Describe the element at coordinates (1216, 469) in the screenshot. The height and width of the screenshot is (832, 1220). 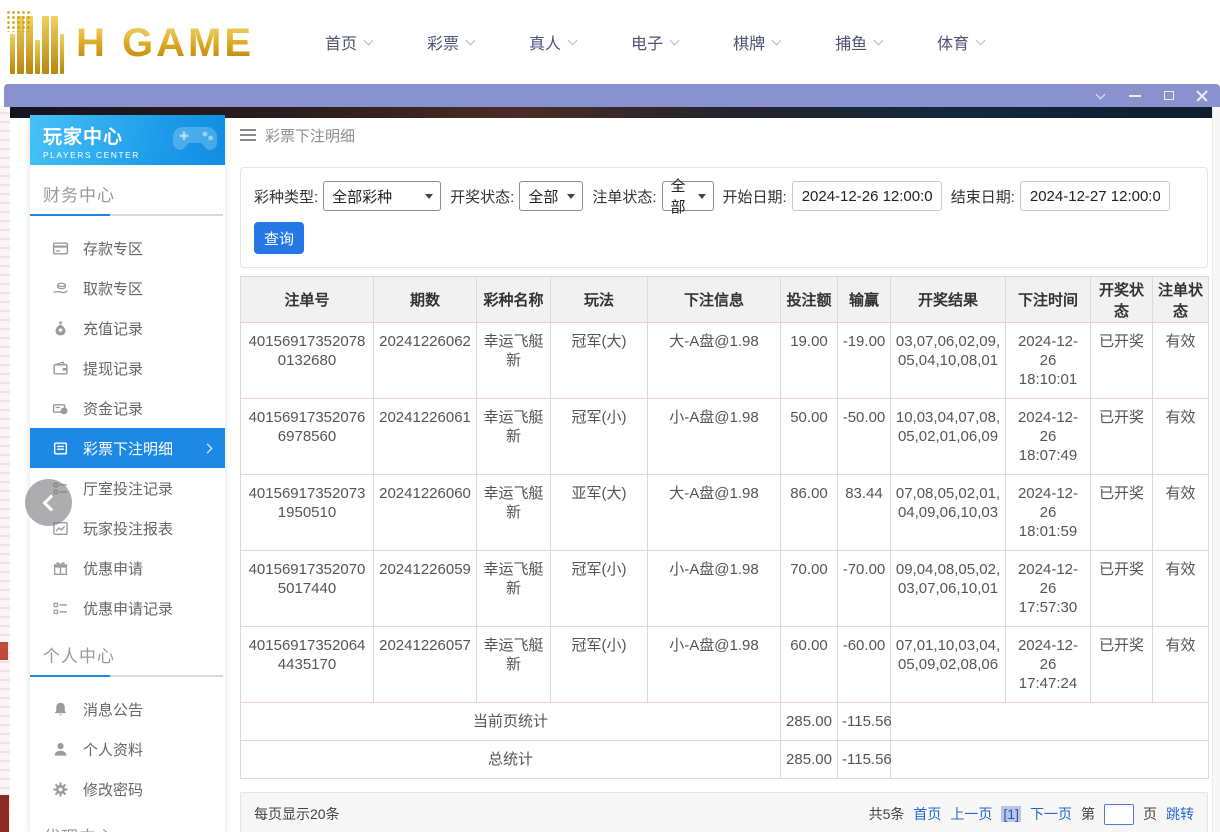
I see `page-scrollbar` at that location.